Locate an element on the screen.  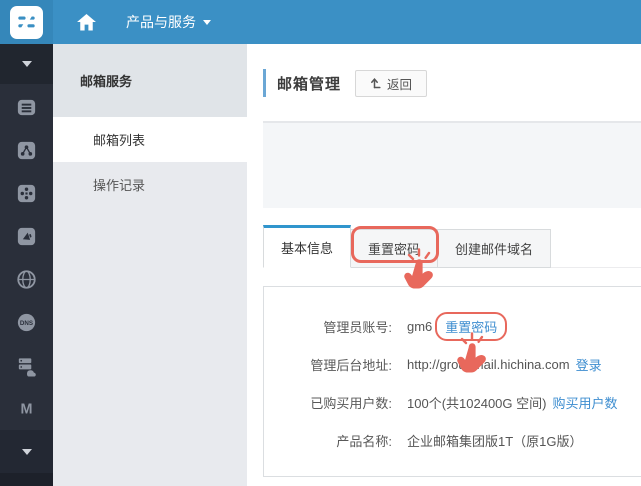
rail-collapse-toggle is located at coordinates (26, 64).